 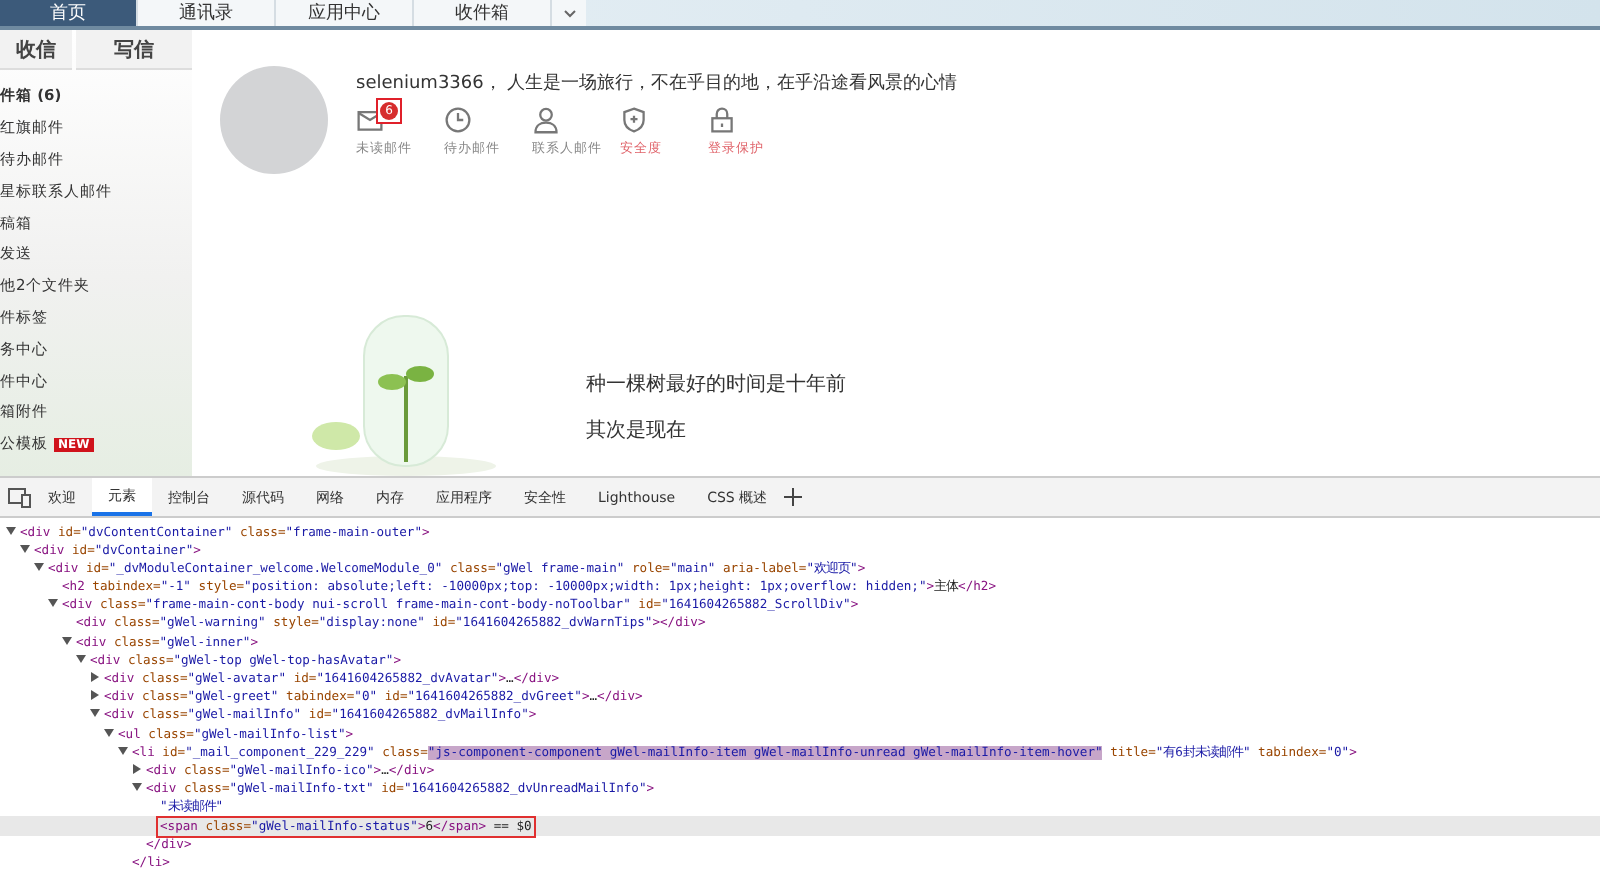 What do you see at coordinates (569, 13) in the screenshot?
I see `chevron-down-icon` at bounding box center [569, 13].